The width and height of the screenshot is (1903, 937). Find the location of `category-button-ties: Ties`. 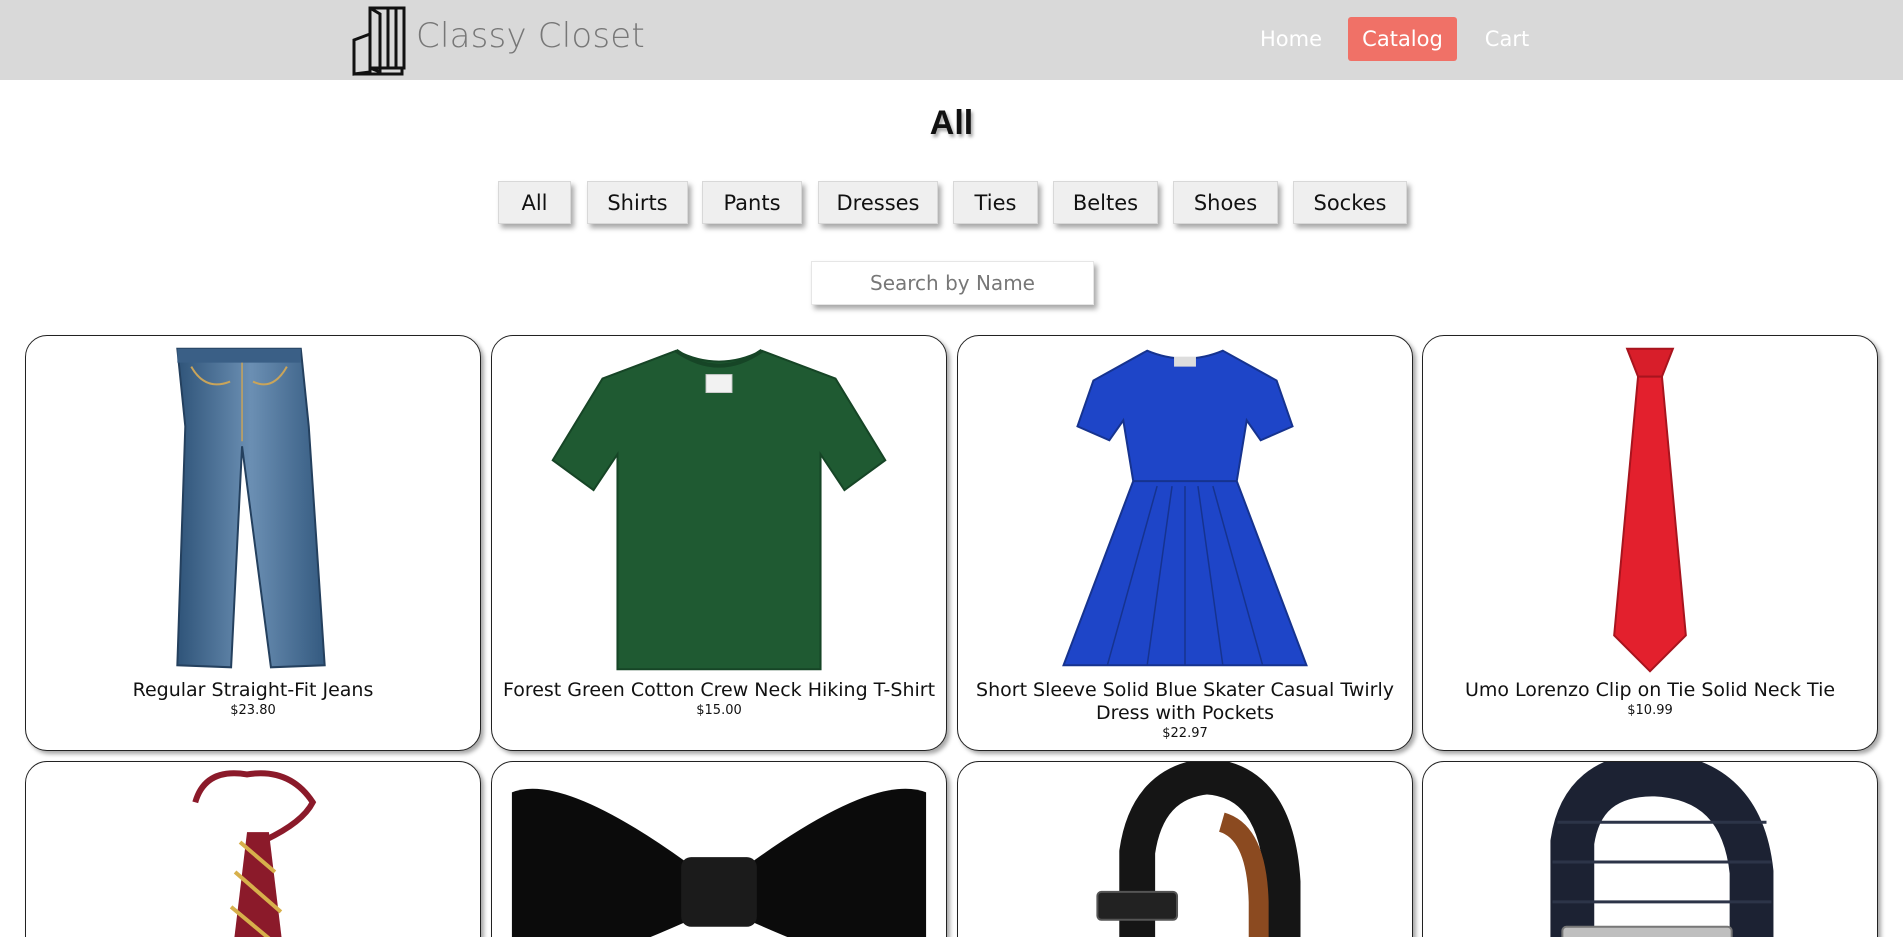

category-button-ties: Ties is located at coordinates (995, 202).